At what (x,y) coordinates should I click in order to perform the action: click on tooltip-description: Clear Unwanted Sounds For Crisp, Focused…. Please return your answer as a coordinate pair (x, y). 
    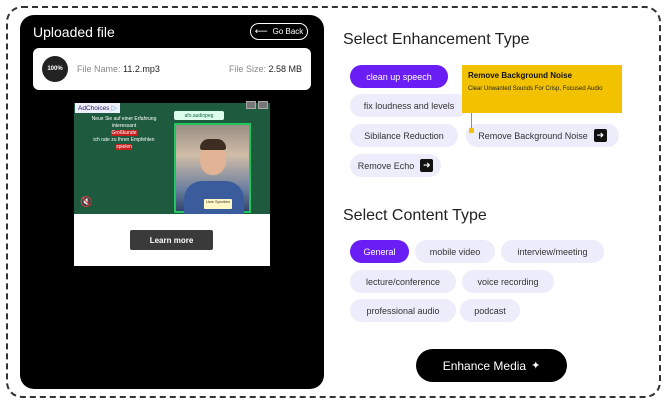
    Looking at the image, I should click on (535, 89).